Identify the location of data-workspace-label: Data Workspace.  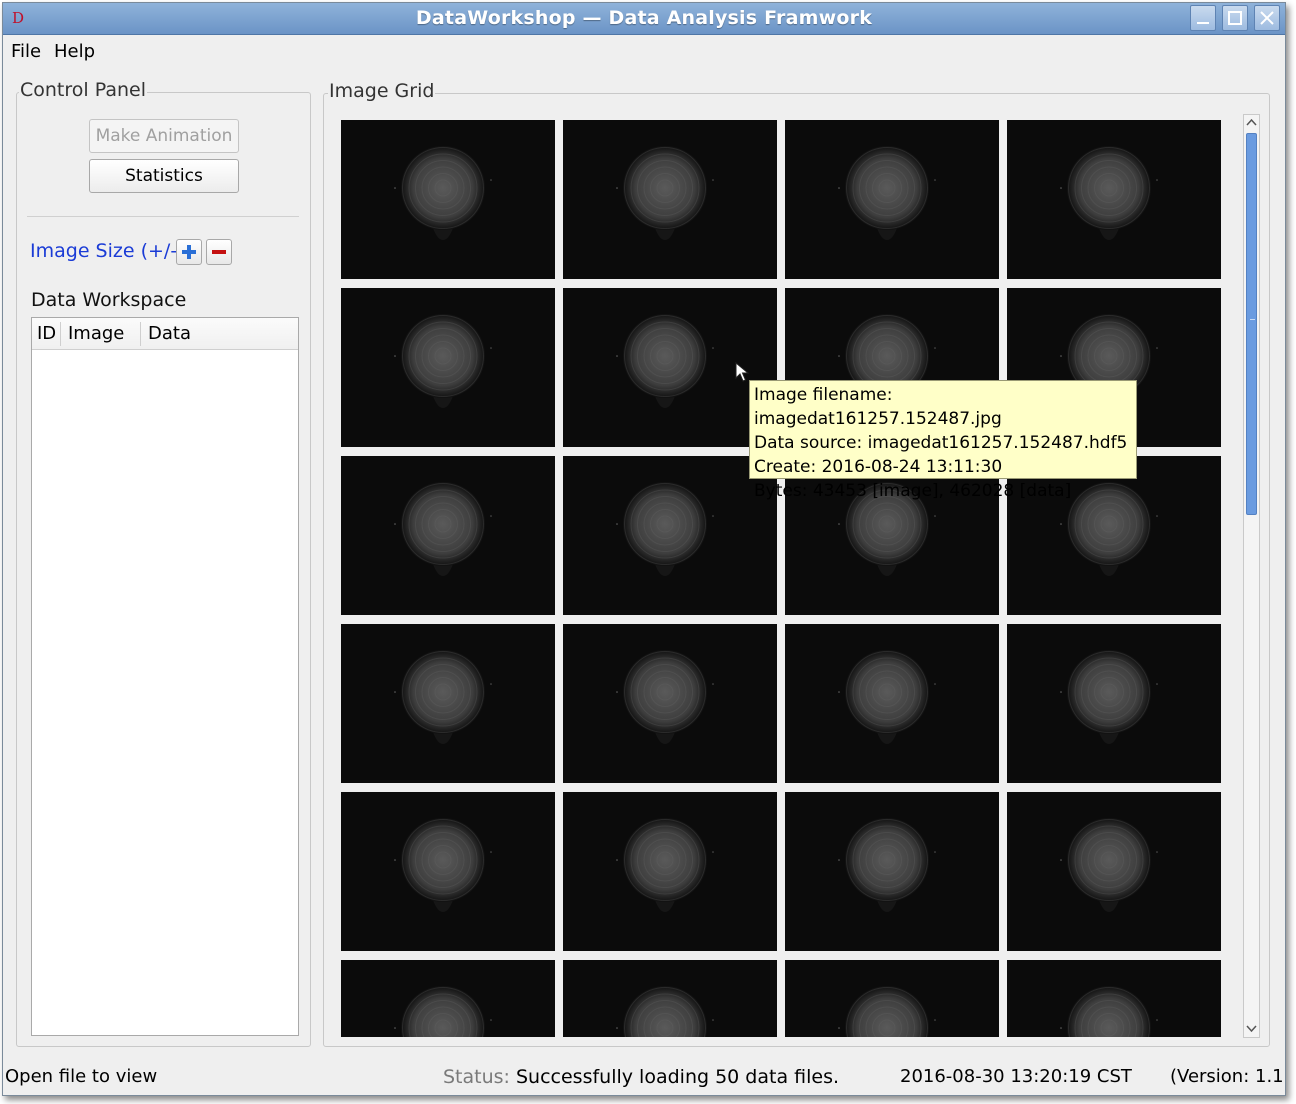
(109, 300).